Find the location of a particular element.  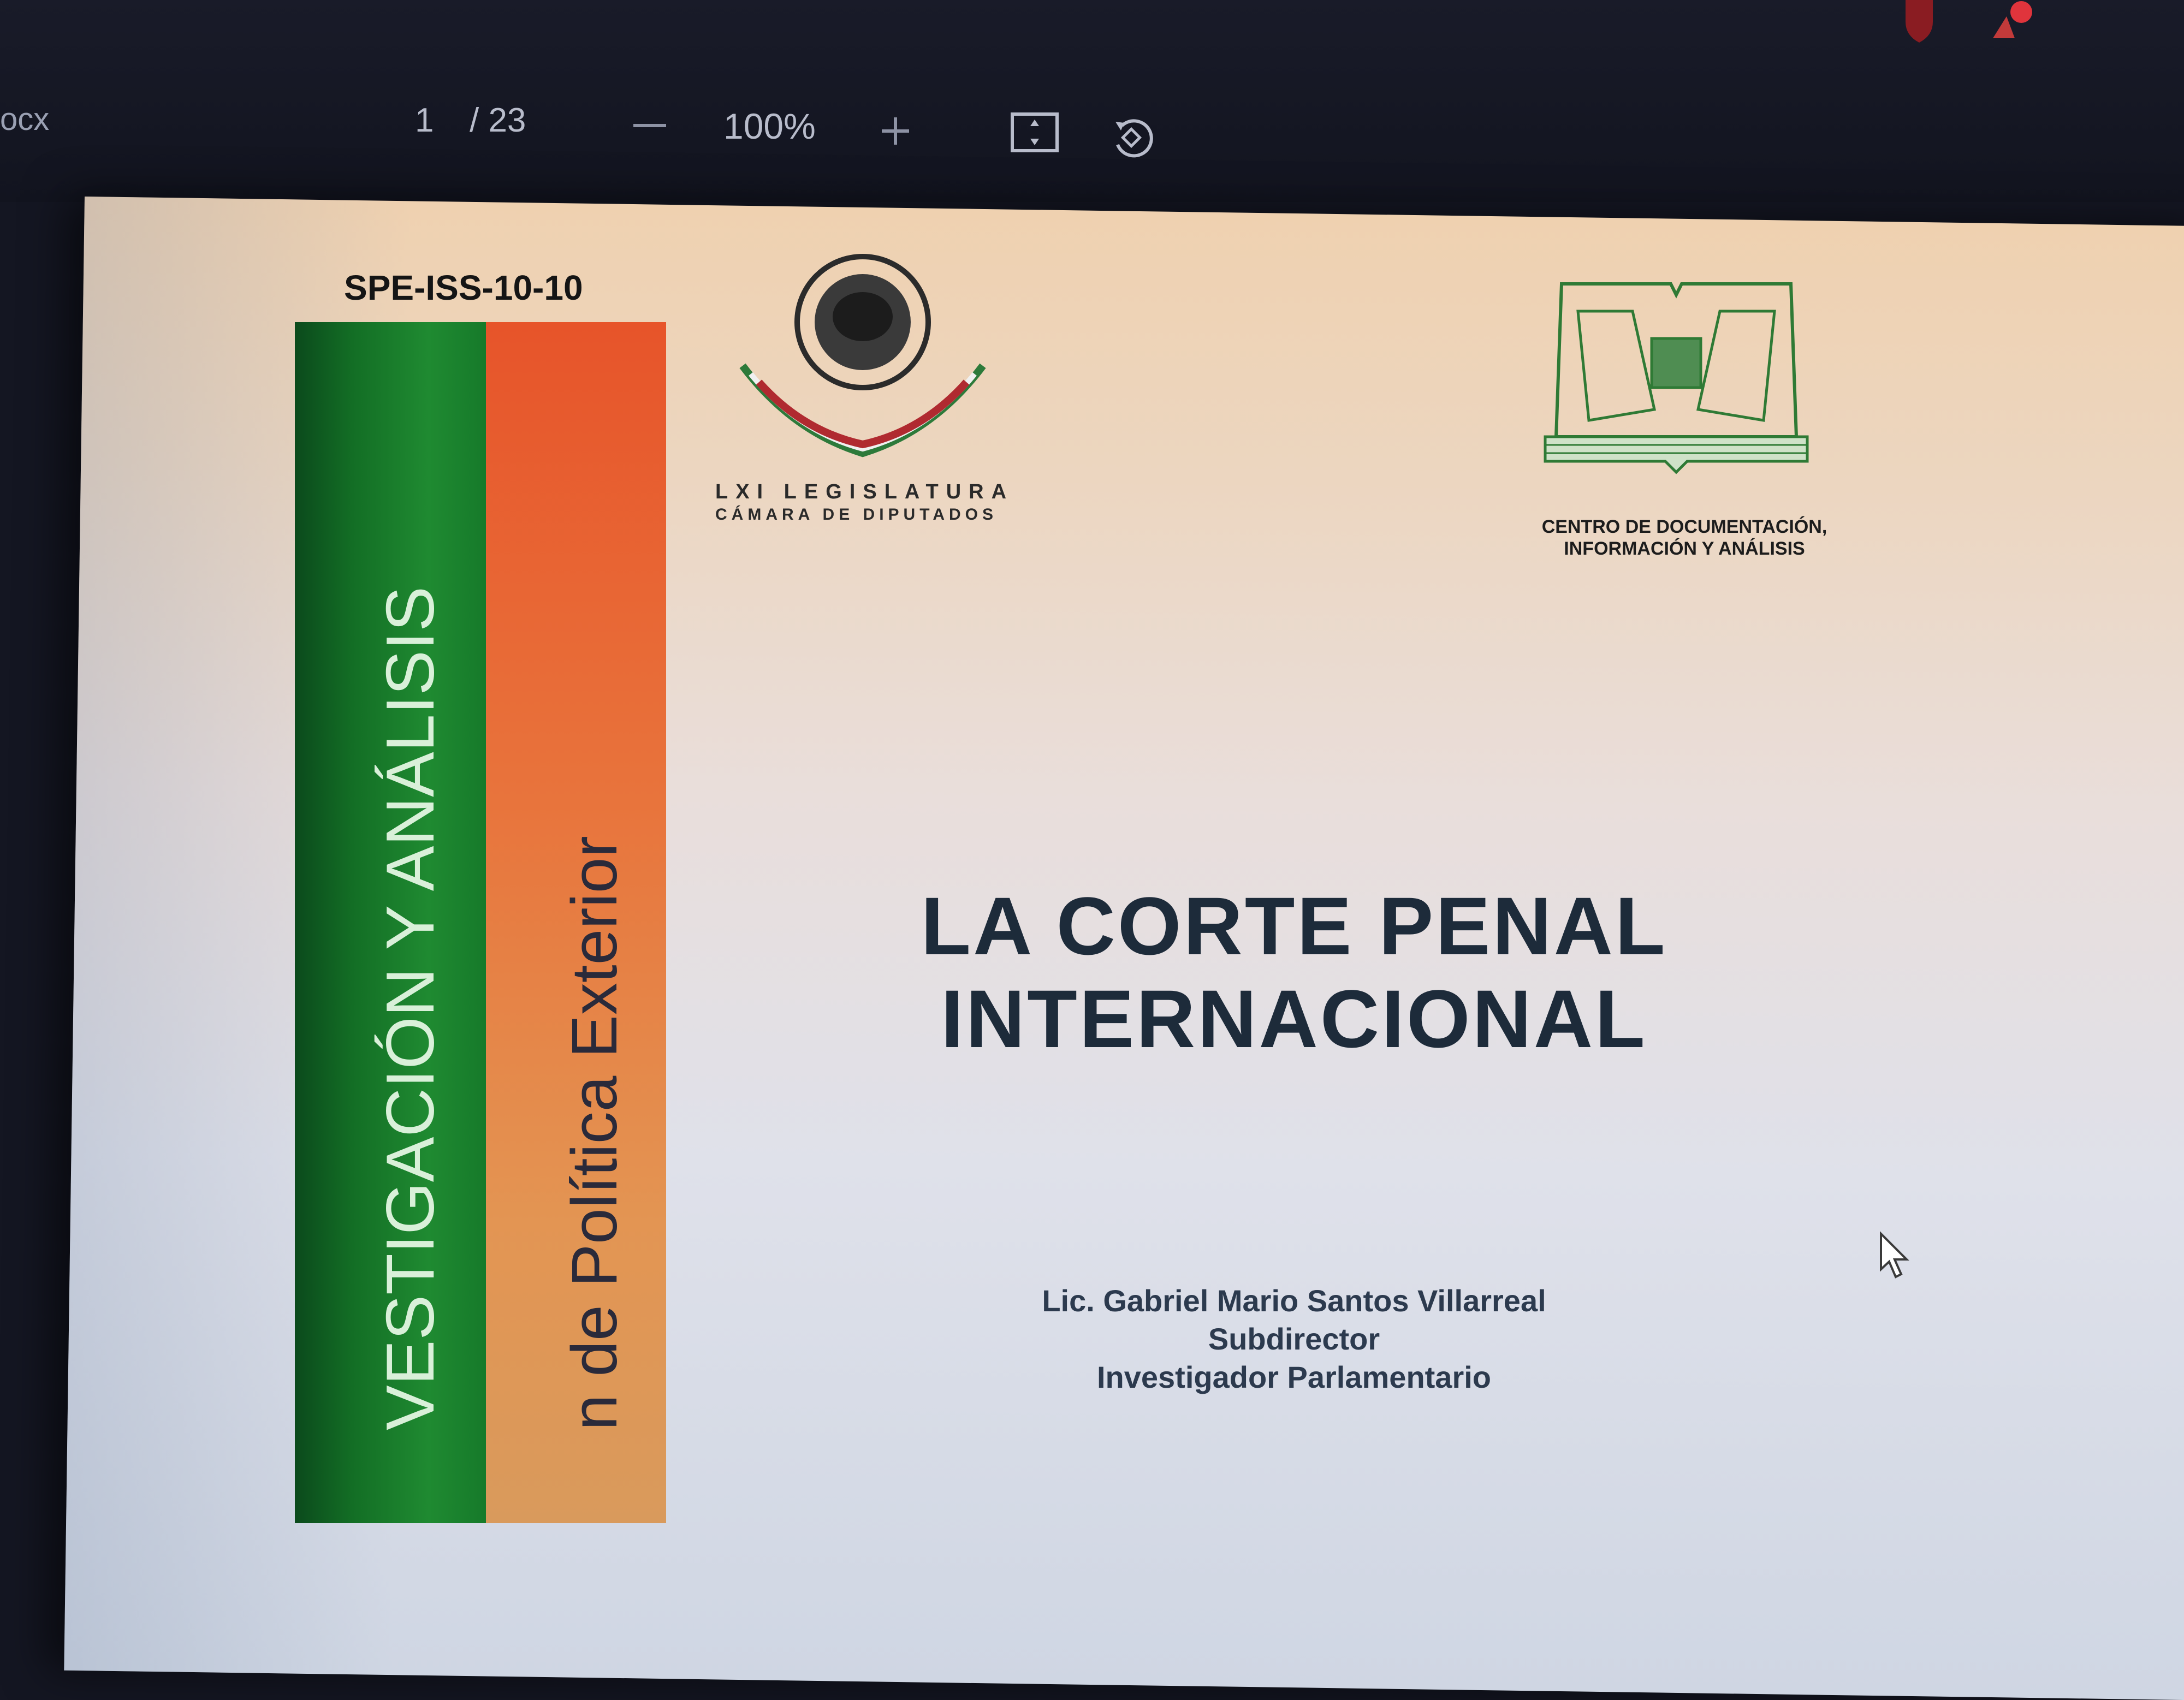

zoom-out-icon is located at coordinates (650, 125).